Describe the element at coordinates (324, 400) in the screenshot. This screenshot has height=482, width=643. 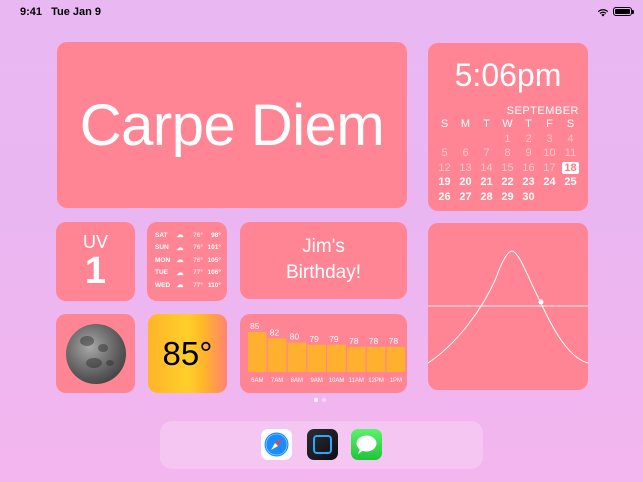
I see `page-dot` at that location.